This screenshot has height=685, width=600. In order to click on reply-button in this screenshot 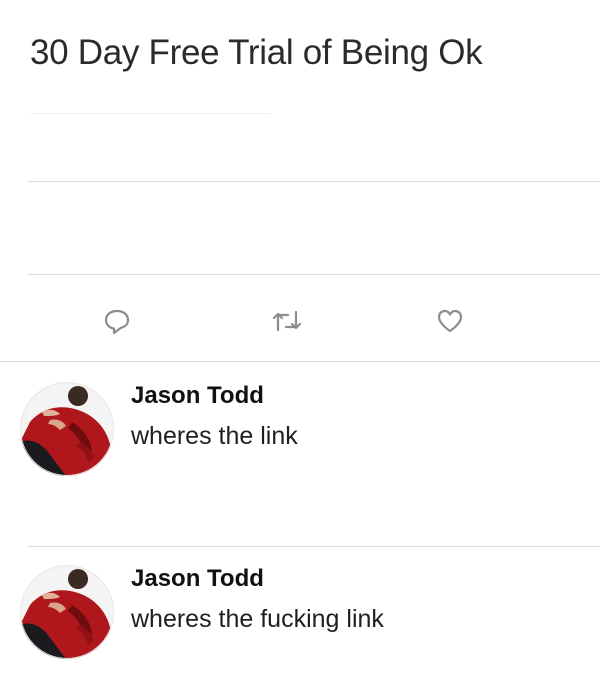, I will do `click(117, 321)`.